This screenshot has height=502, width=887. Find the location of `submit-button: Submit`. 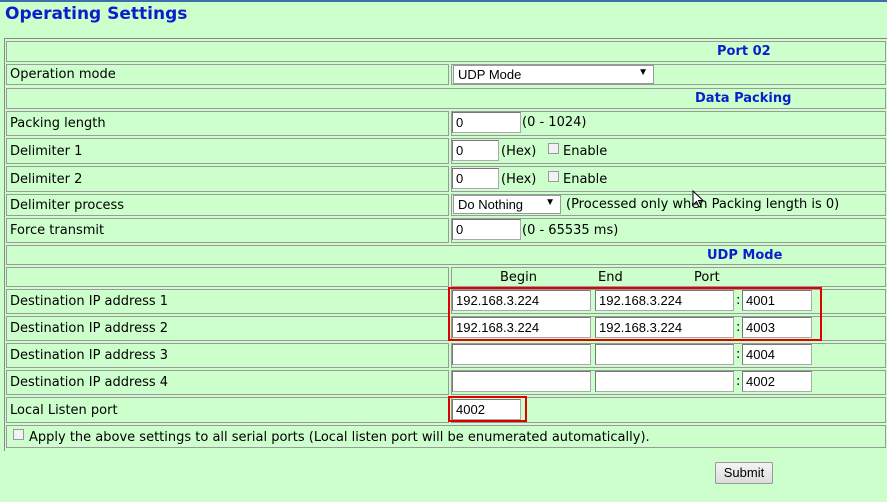

submit-button: Submit is located at coordinates (744, 473).